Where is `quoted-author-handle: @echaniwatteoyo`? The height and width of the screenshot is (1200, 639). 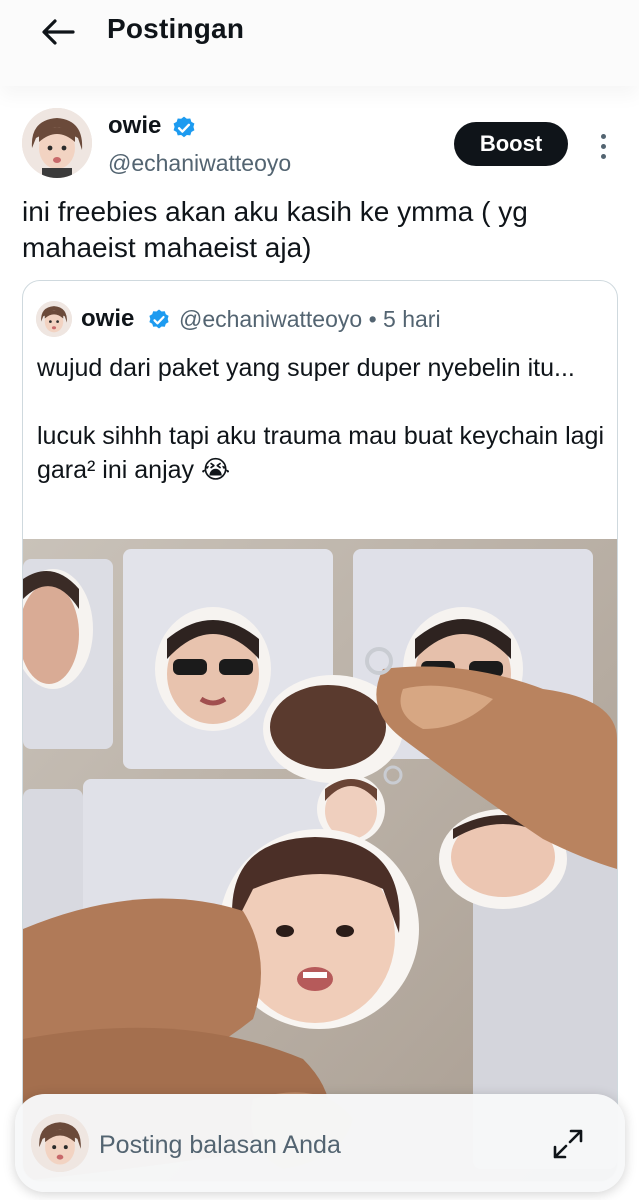 quoted-author-handle: @echaniwatteoyo is located at coordinates (271, 319).